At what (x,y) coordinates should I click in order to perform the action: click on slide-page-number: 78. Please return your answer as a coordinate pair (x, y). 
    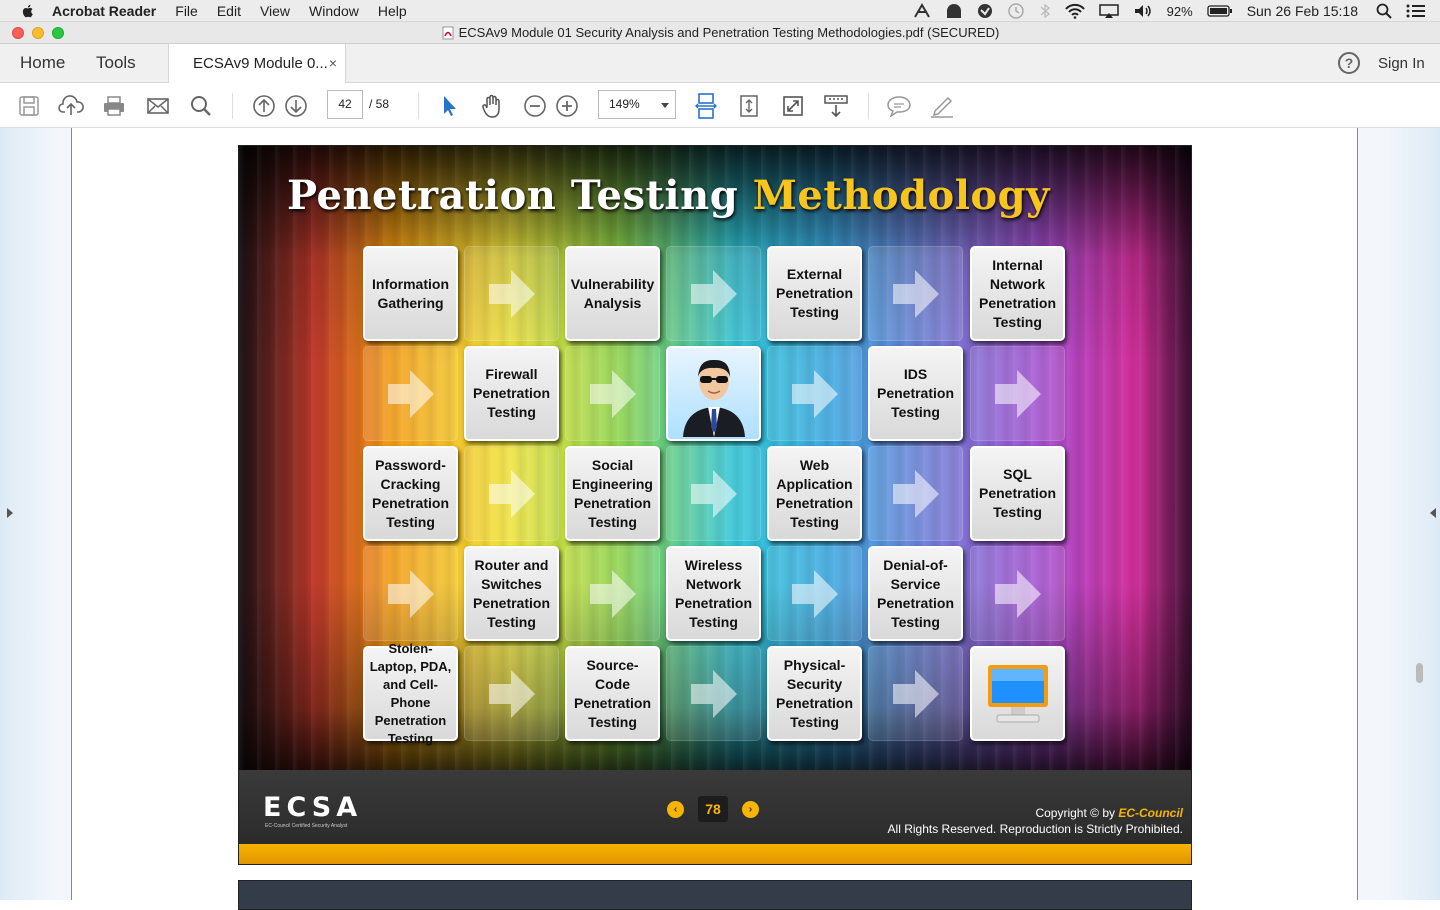
    Looking at the image, I should click on (713, 809).